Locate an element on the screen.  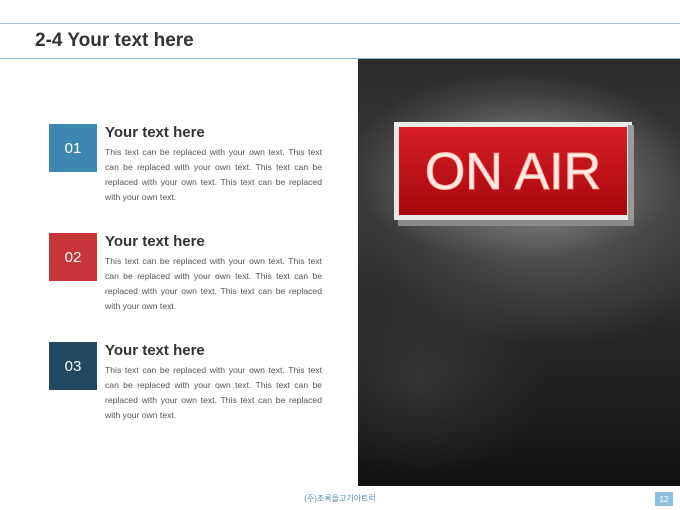
top-divider is located at coordinates (340, 23).